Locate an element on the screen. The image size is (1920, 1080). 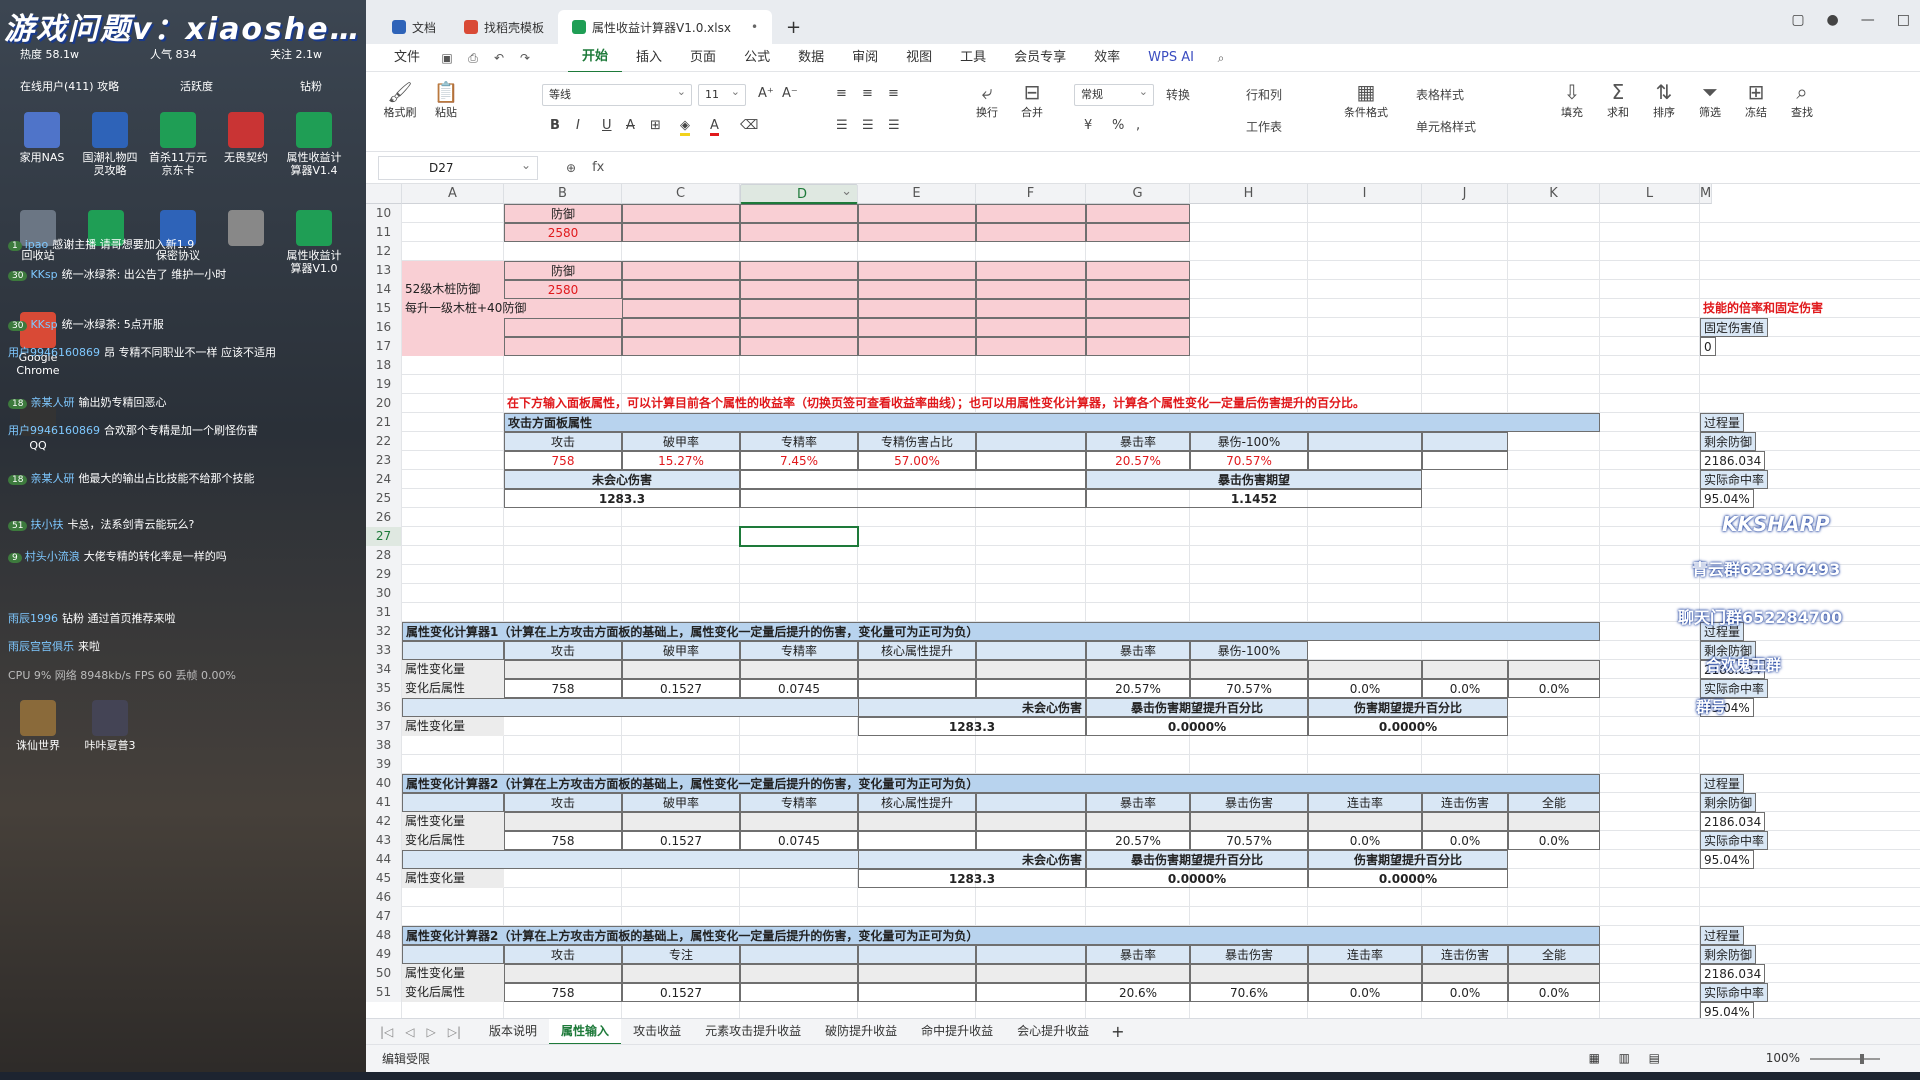
calc-header is located at coordinates (799, 954).